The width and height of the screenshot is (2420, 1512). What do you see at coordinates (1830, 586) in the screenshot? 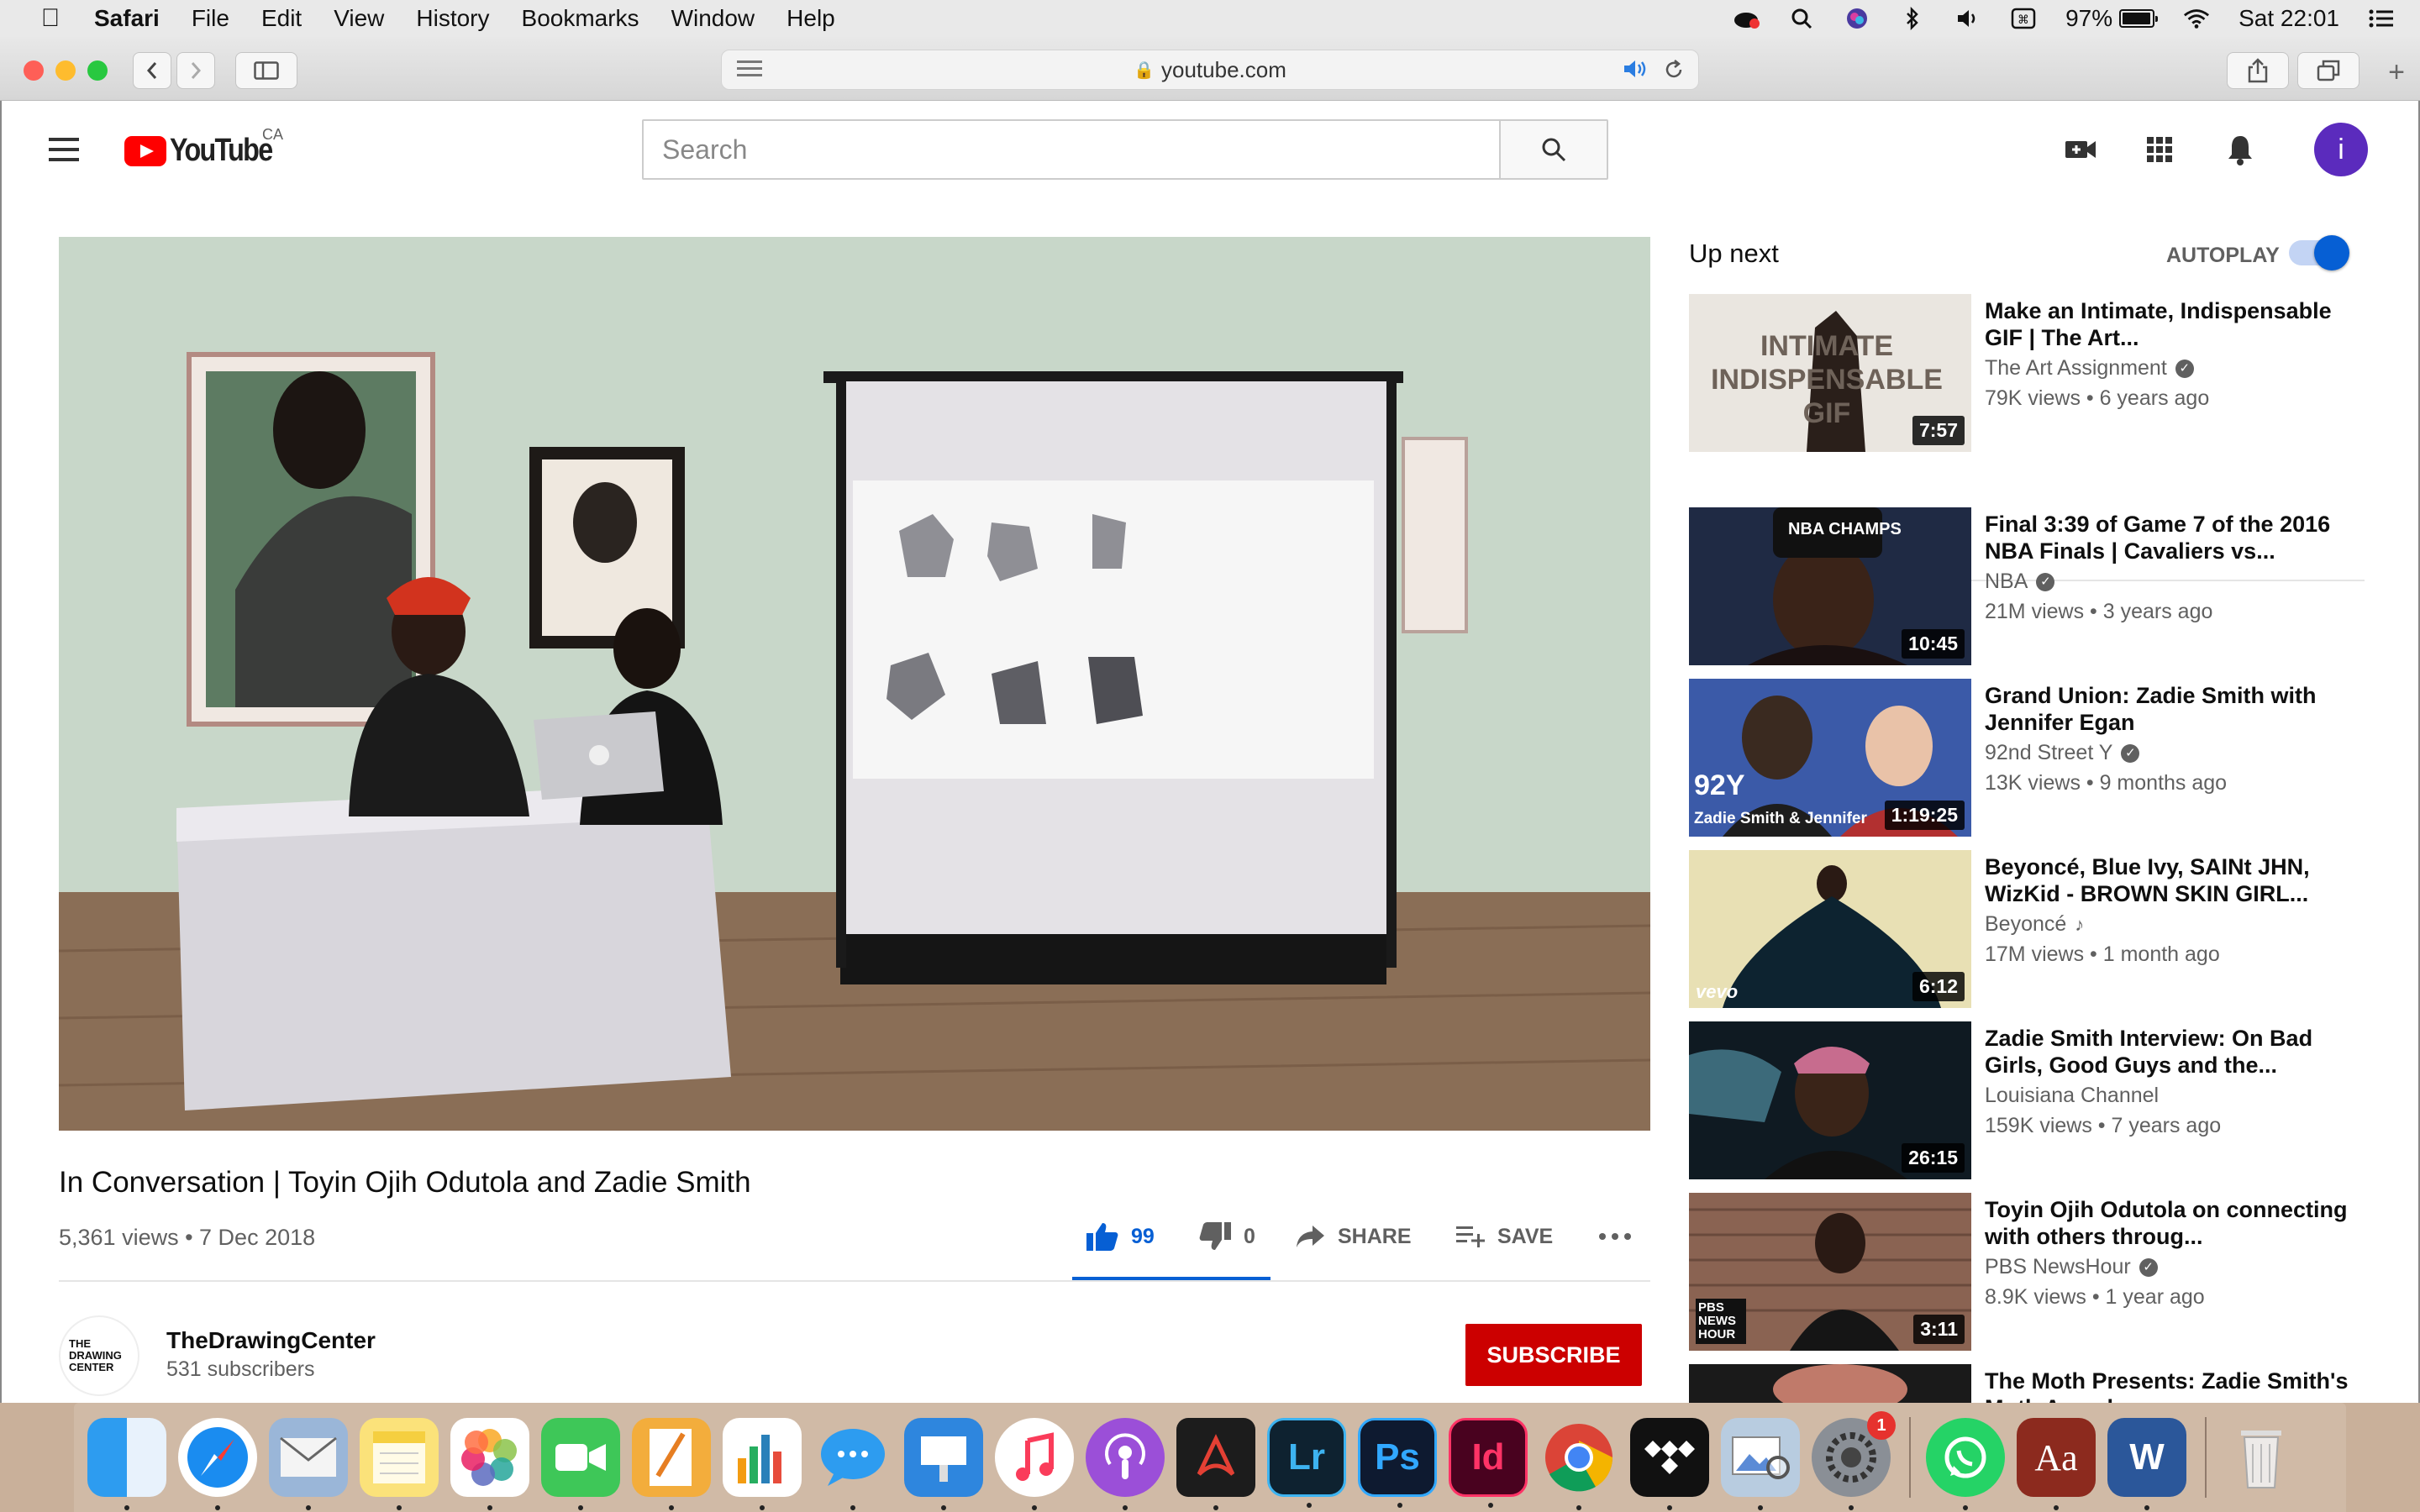
I see `video-thumbnail: NBA CHAMPS 10:45` at bounding box center [1830, 586].